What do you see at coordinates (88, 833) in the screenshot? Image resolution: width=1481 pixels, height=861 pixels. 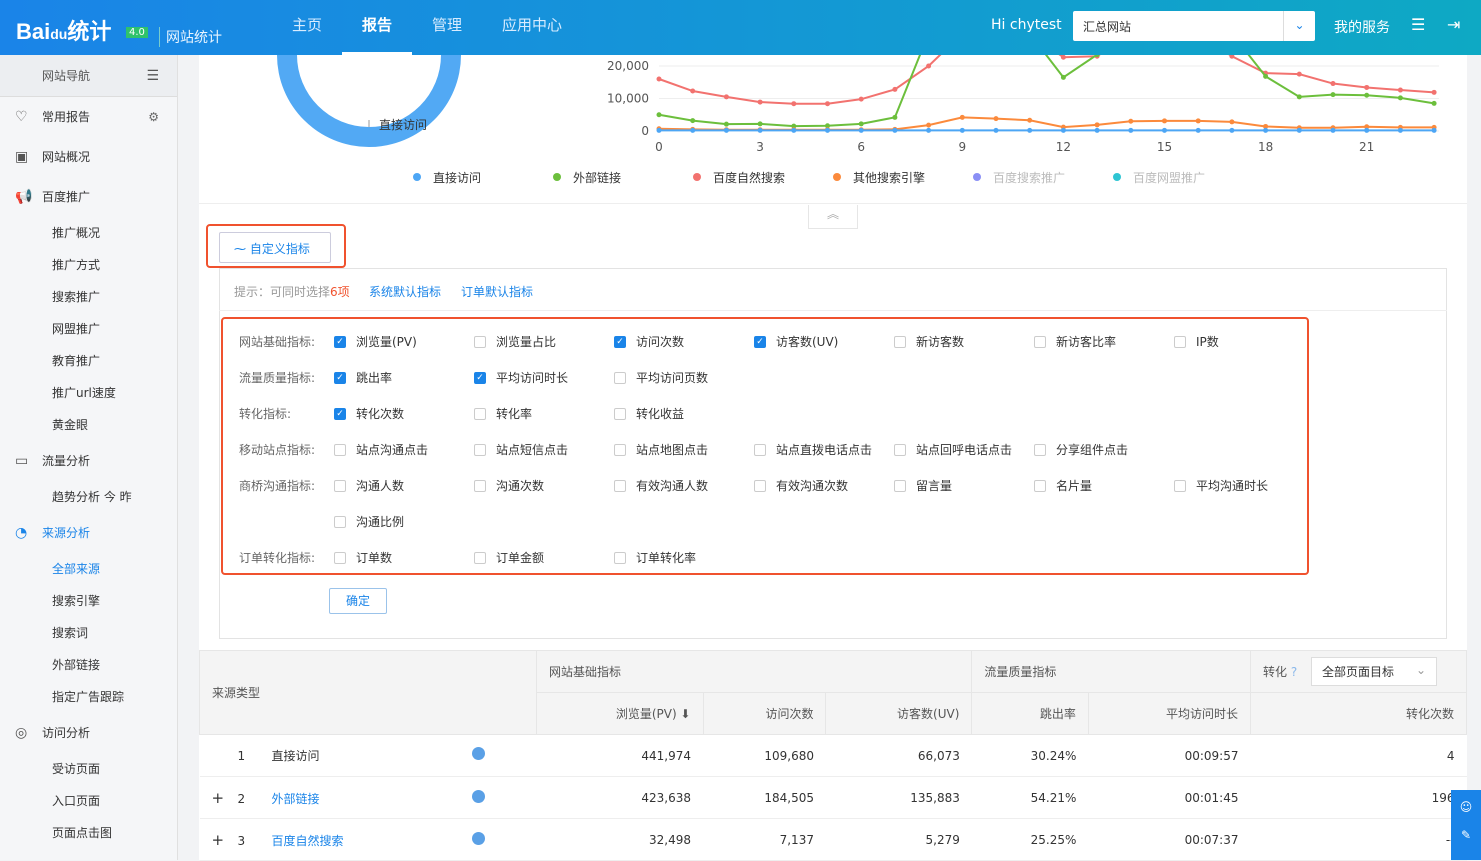 I see `sidebar-item: 页面点击图` at bounding box center [88, 833].